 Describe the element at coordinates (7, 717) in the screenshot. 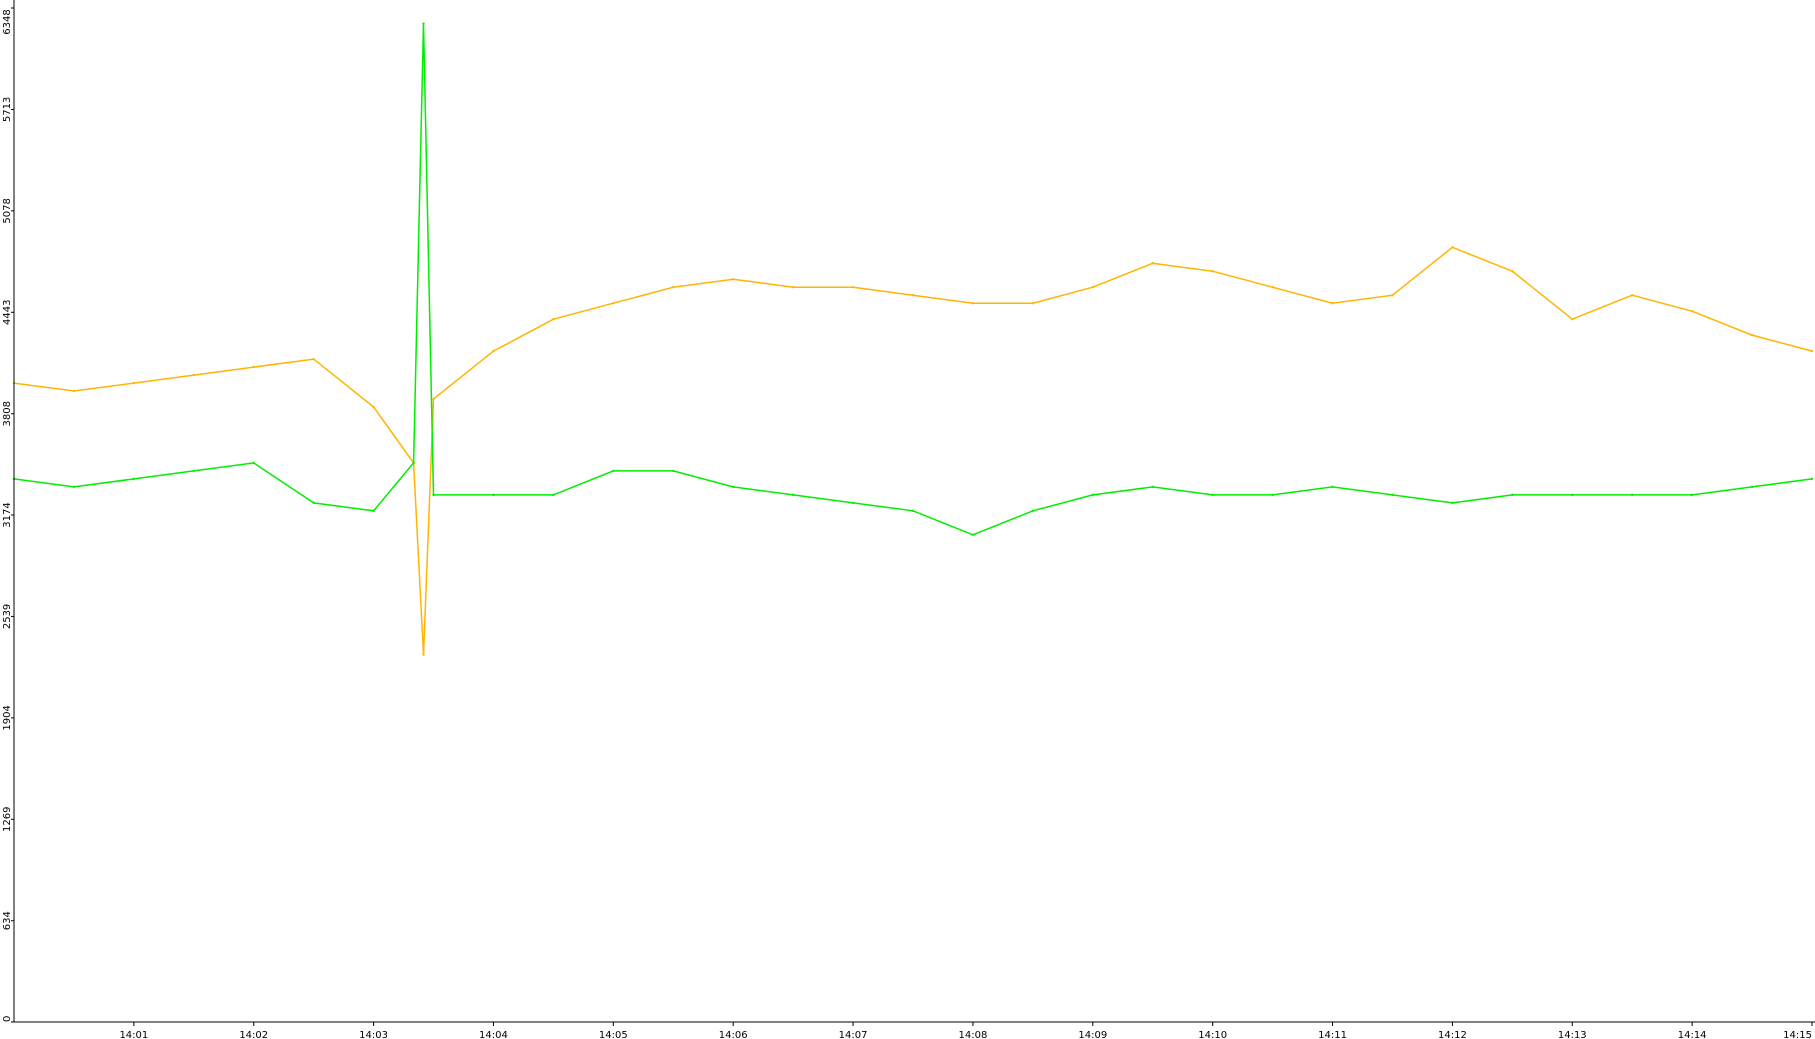

I see `y-tick-label: 1904` at that location.